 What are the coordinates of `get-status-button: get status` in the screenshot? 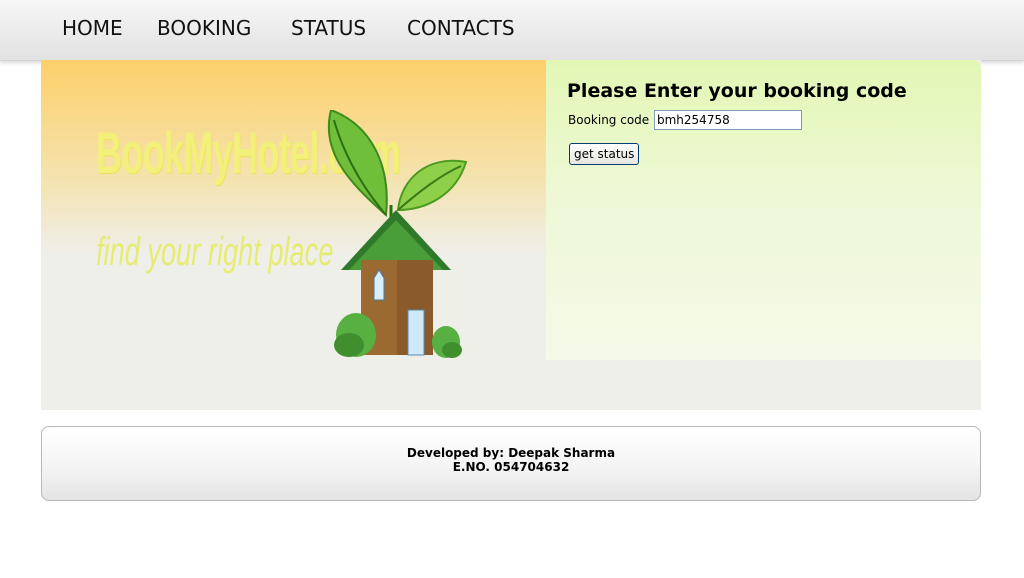 It's located at (604, 154).